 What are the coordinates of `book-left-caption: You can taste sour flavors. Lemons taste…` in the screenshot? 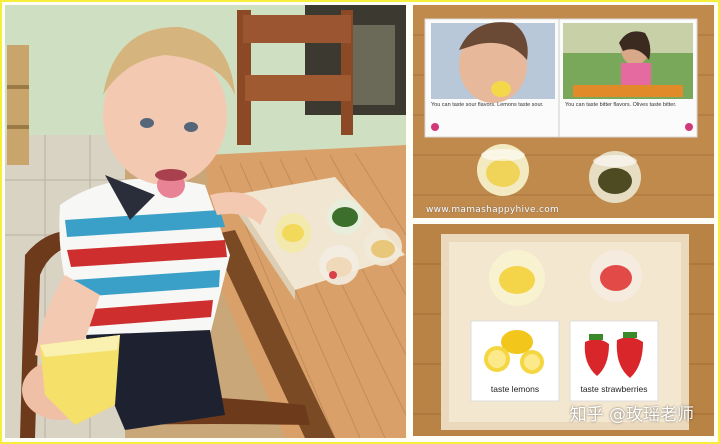 It's located at (487, 105).